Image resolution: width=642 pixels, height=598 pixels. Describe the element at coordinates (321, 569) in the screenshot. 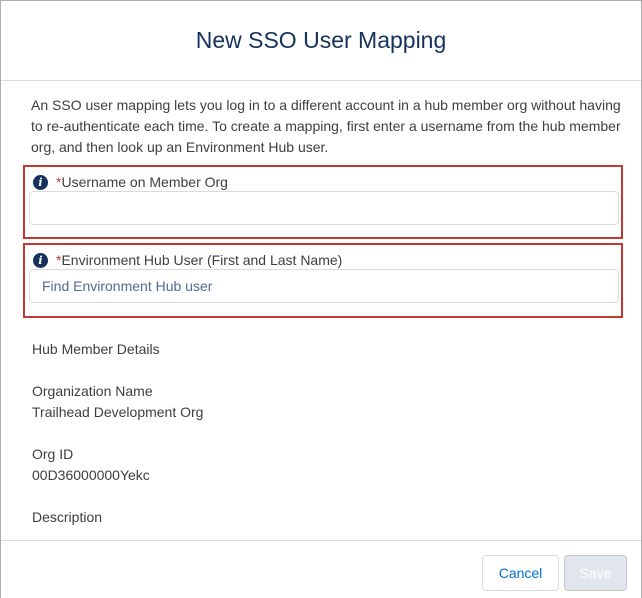

I see `dialog-footer: Cancel Save` at that location.